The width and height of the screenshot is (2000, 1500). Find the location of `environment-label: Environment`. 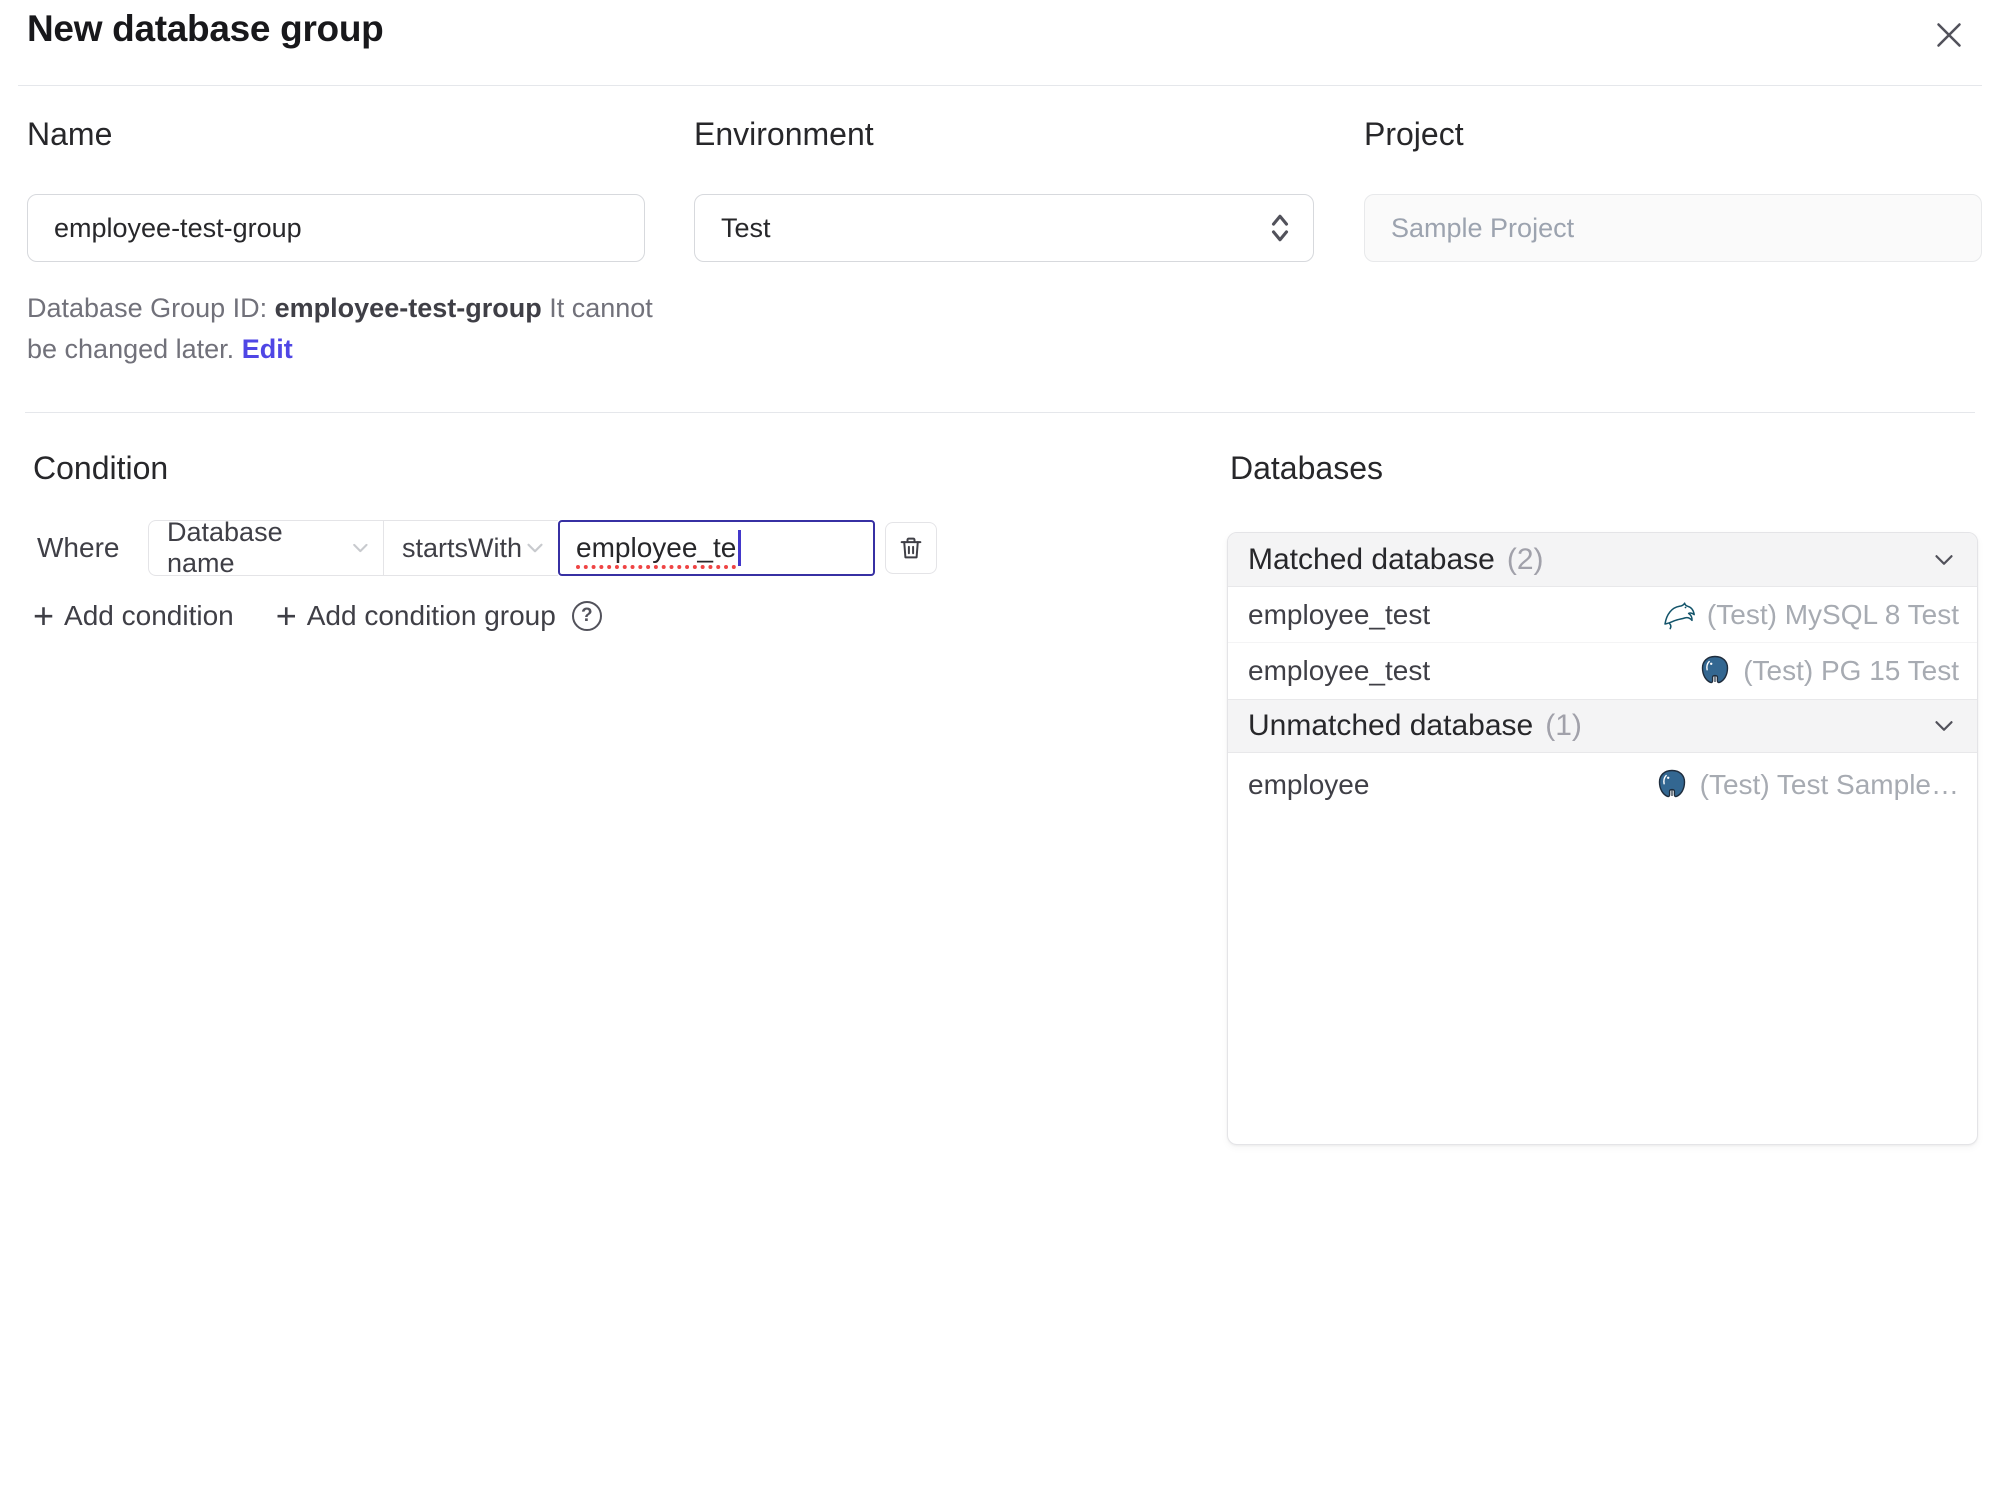

environment-label: Environment is located at coordinates (784, 134).